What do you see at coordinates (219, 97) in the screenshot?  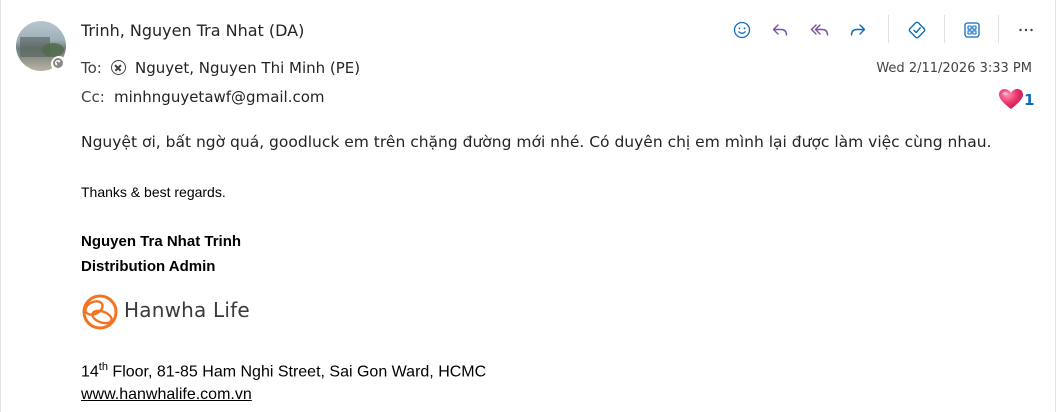 I see `cc-recipient: minhnguyetawf@gmail.com` at bounding box center [219, 97].